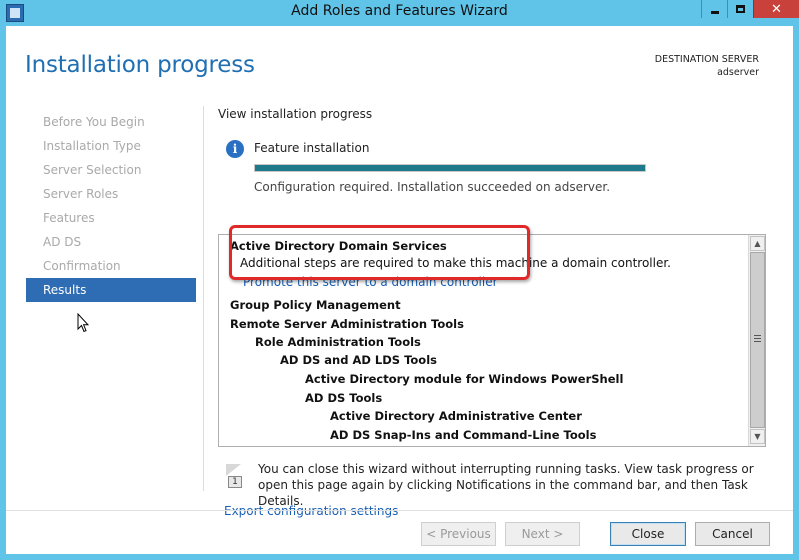 The image size is (799, 560). I want to click on previous-button: < Previous, so click(458, 534).